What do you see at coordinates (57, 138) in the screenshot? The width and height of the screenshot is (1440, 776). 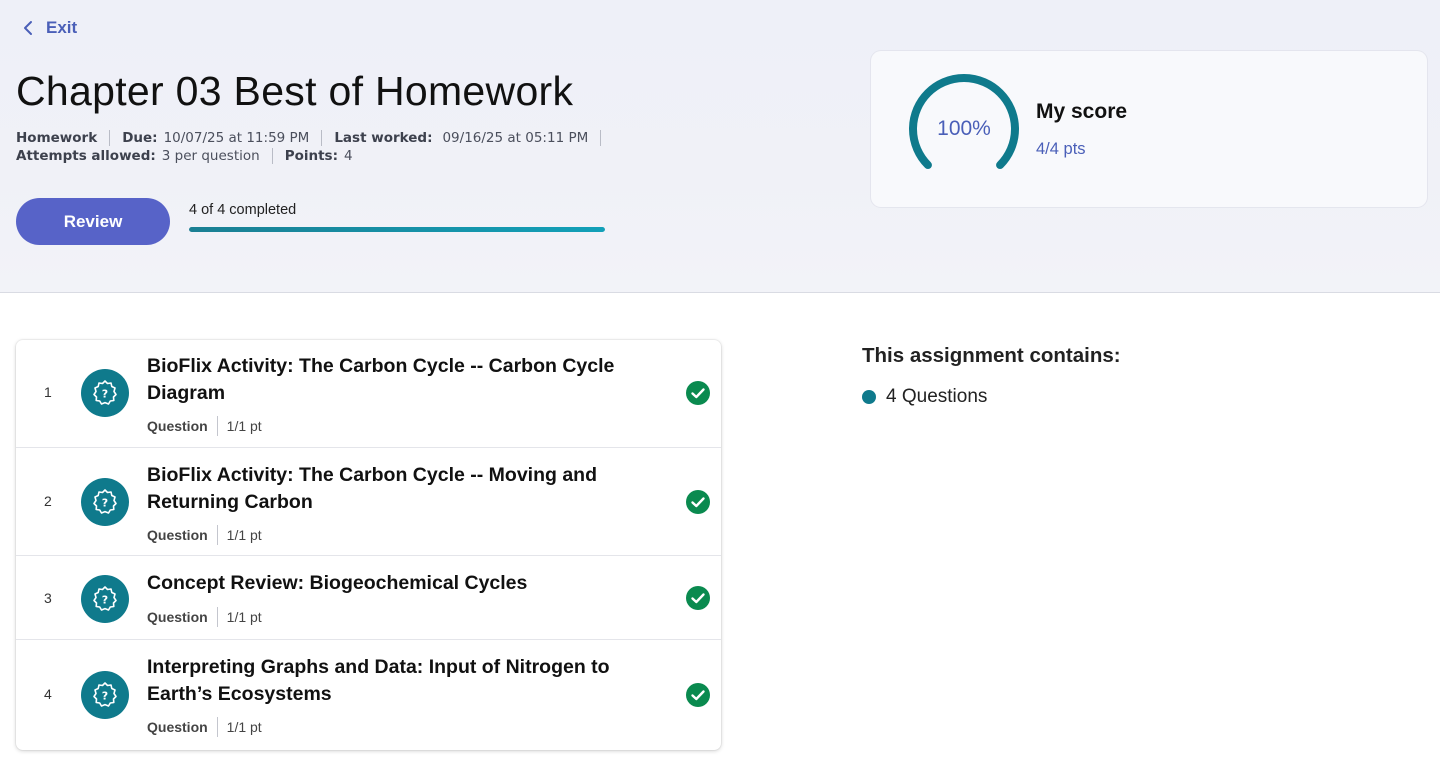 I see `assignment-type: Homework` at bounding box center [57, 138].